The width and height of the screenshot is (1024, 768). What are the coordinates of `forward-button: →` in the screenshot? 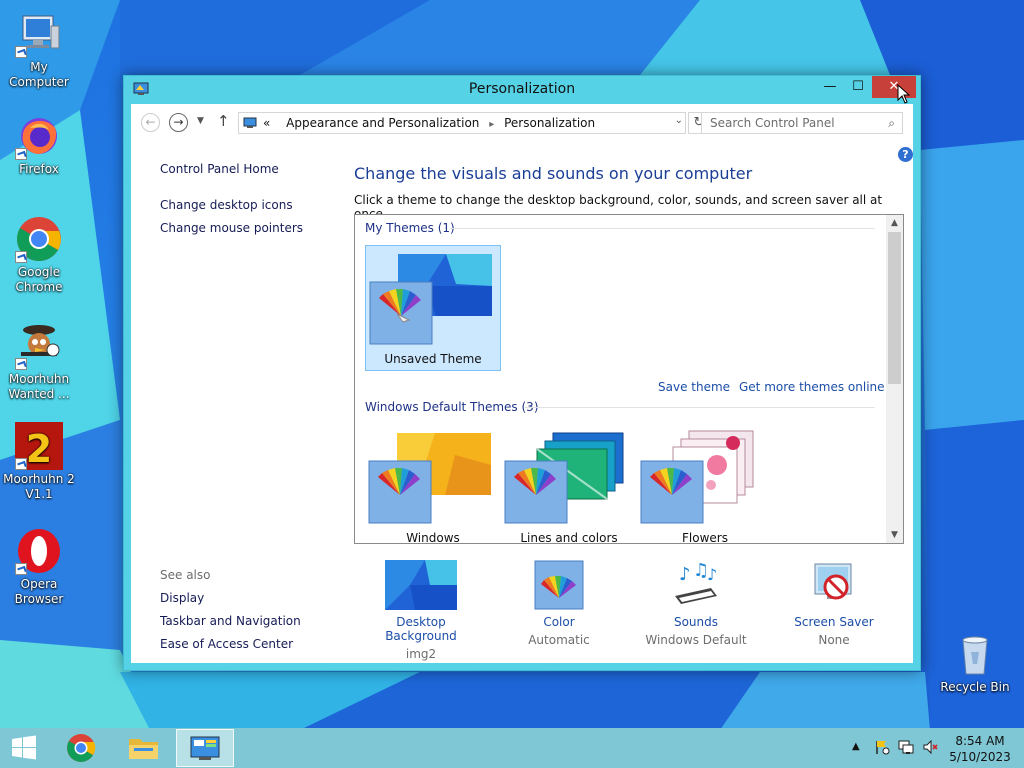 It's located at (178, 122).